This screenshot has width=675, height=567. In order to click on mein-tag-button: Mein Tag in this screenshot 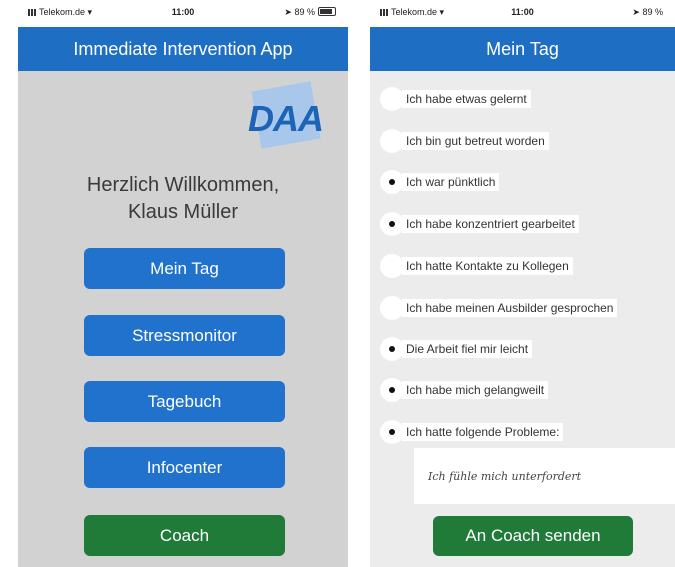, I will do `click(184, 268)`.